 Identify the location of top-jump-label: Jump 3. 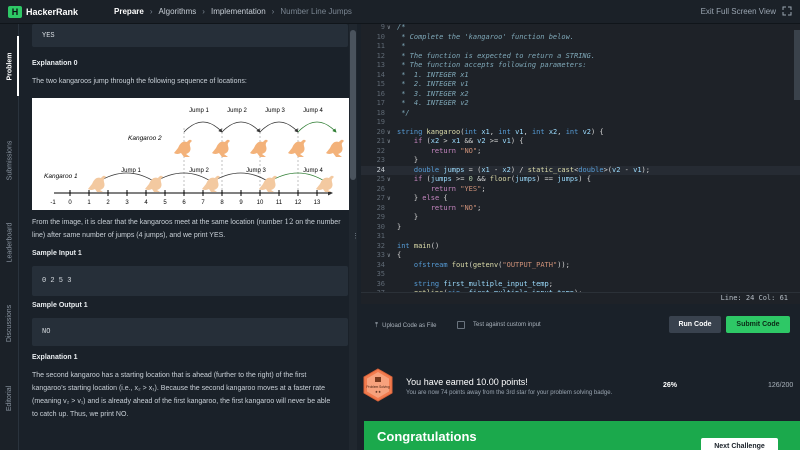
(275, 111).